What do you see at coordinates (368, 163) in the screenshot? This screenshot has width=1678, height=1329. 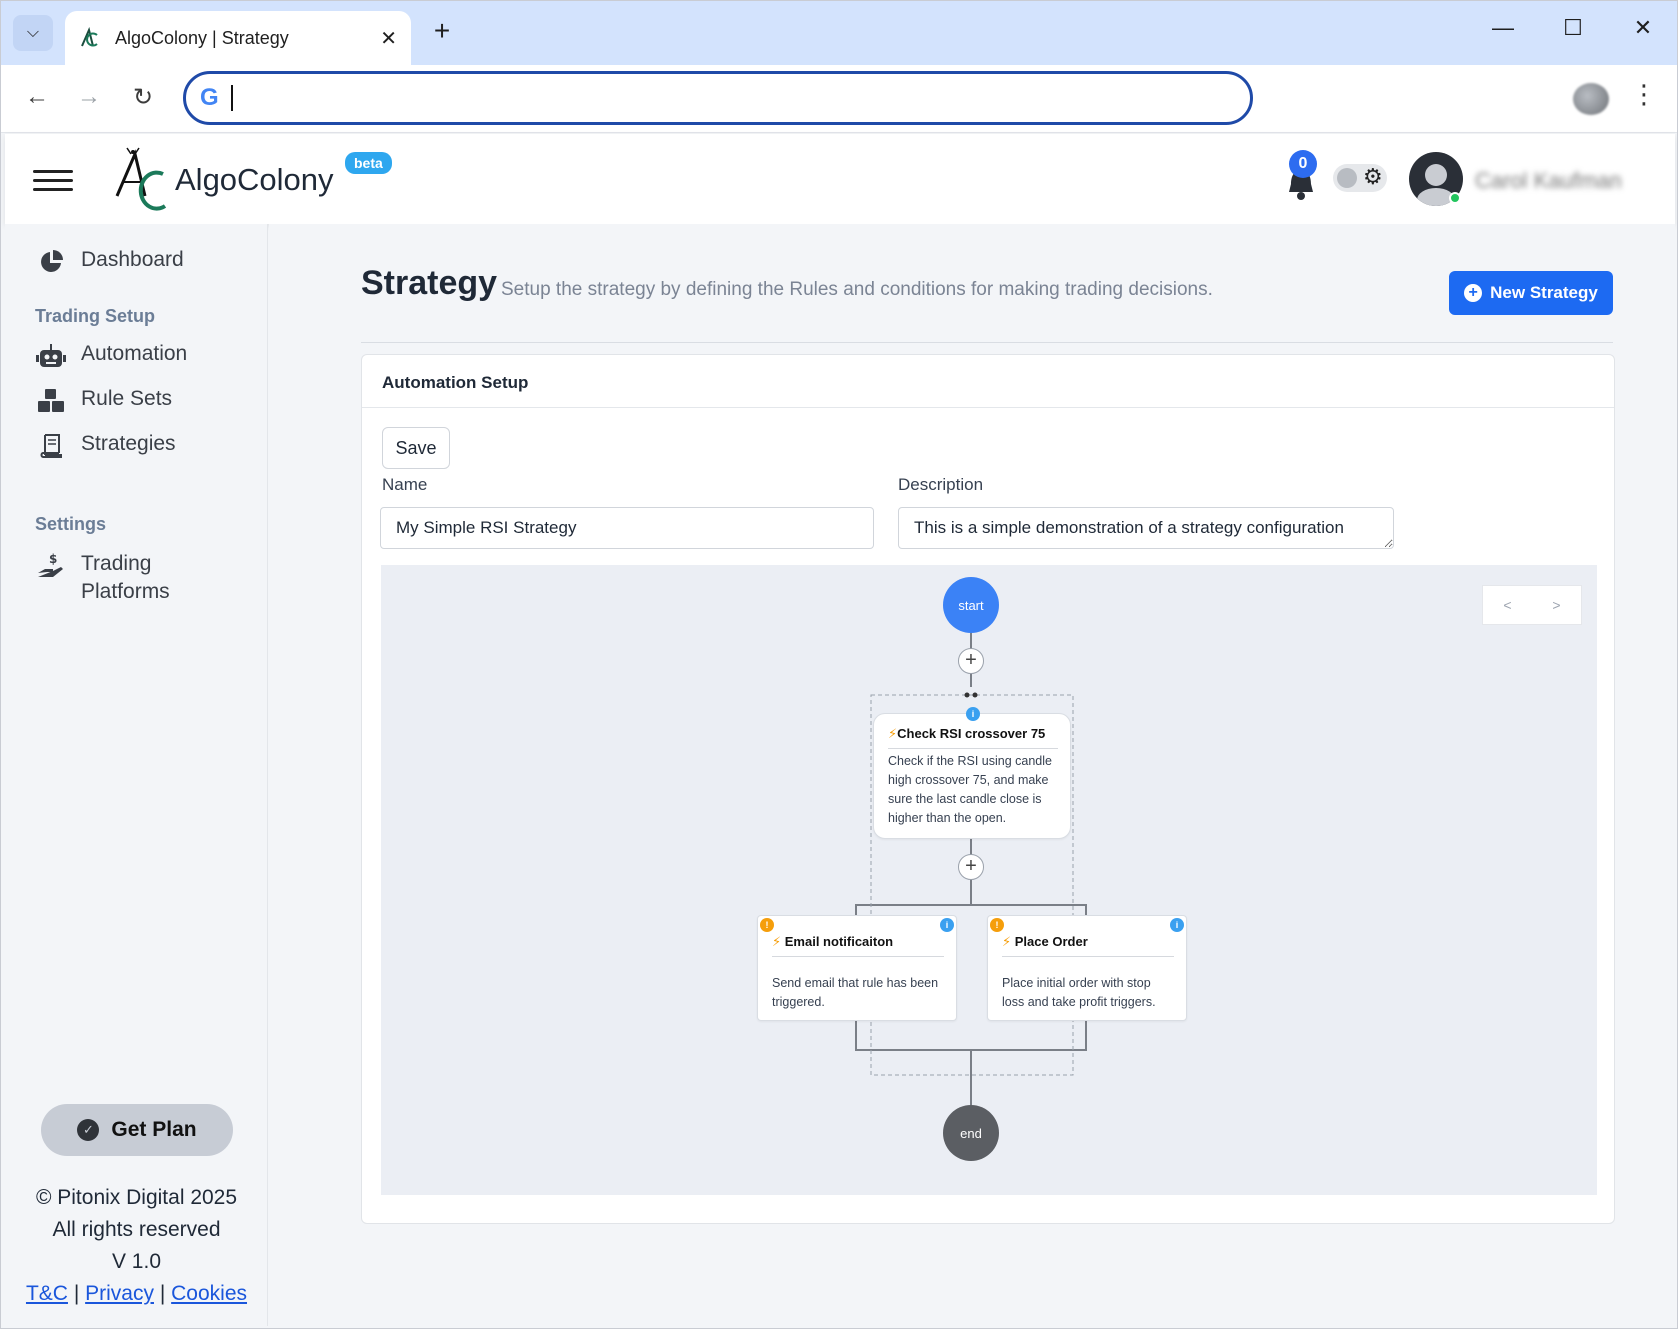 I see `beta-badge: beta` at bounding box center [368, 163].